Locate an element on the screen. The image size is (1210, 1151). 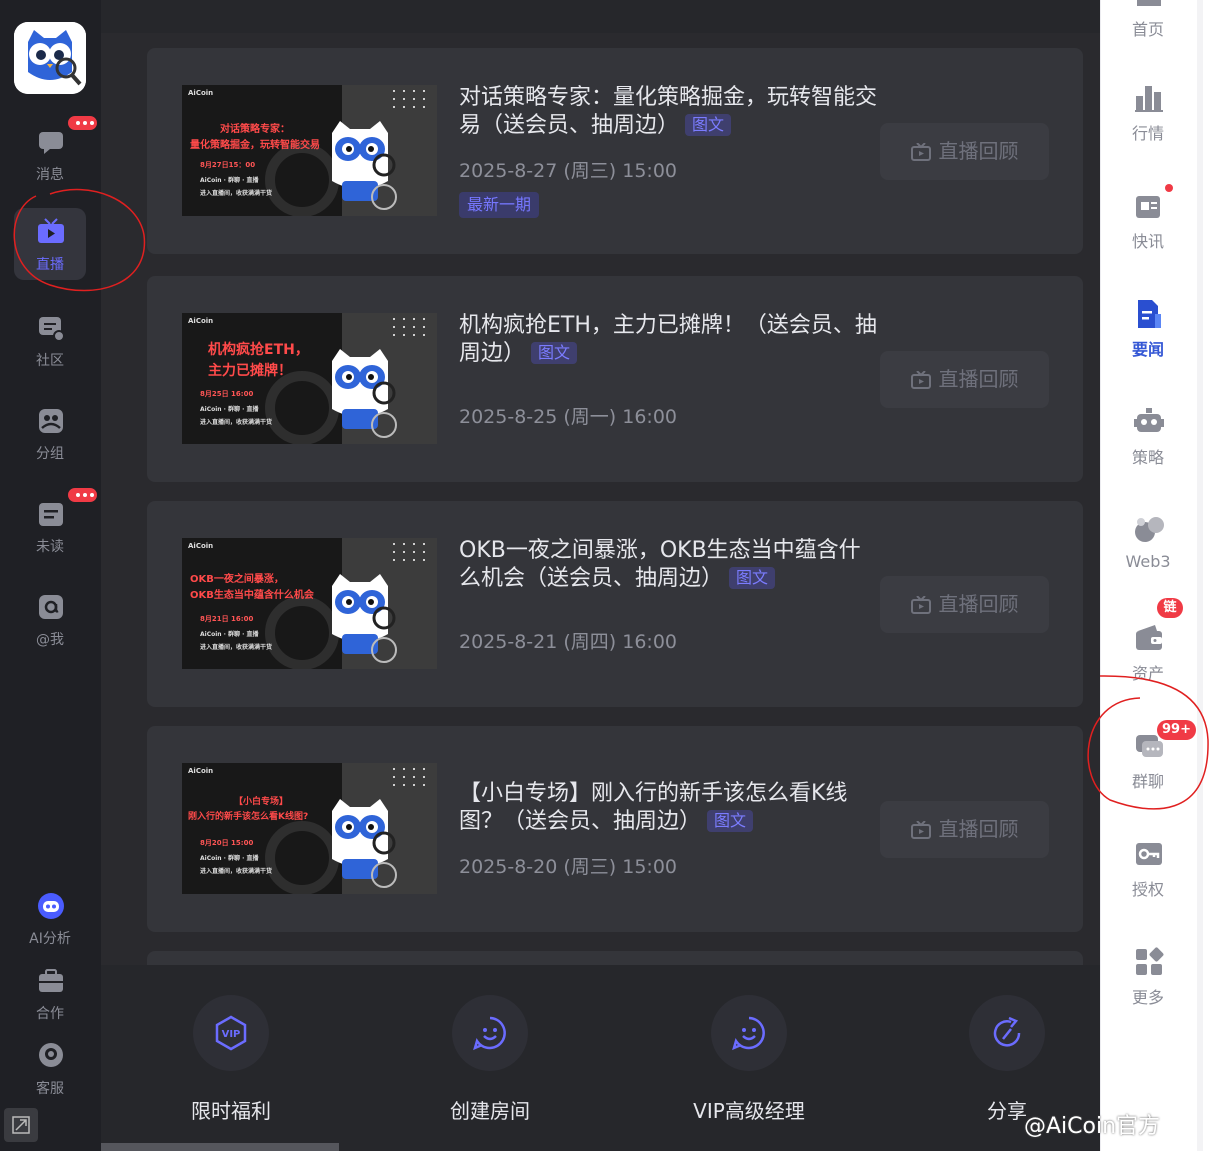
vertical-scrollbar is located at coordinates (1200, 575).